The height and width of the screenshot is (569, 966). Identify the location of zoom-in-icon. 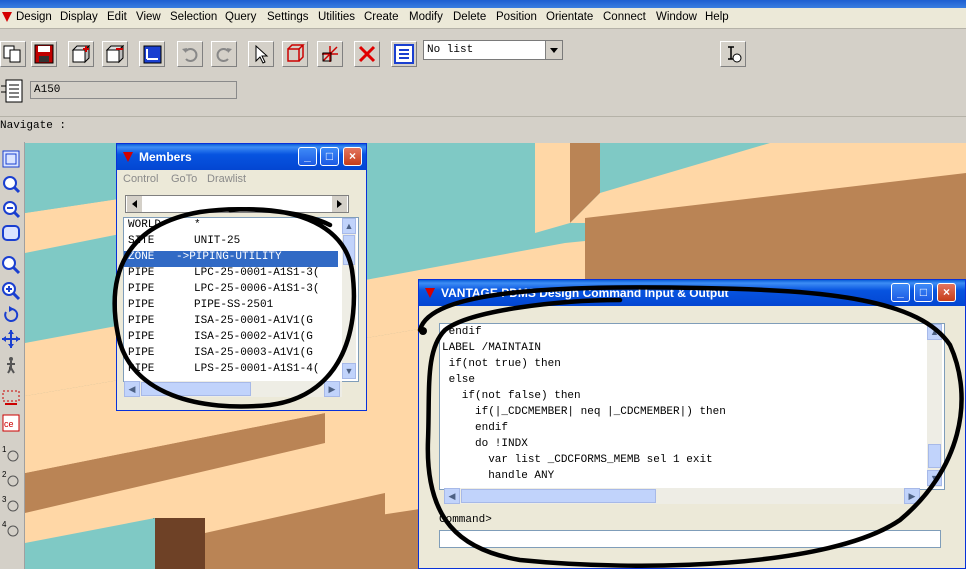
(11, 184).